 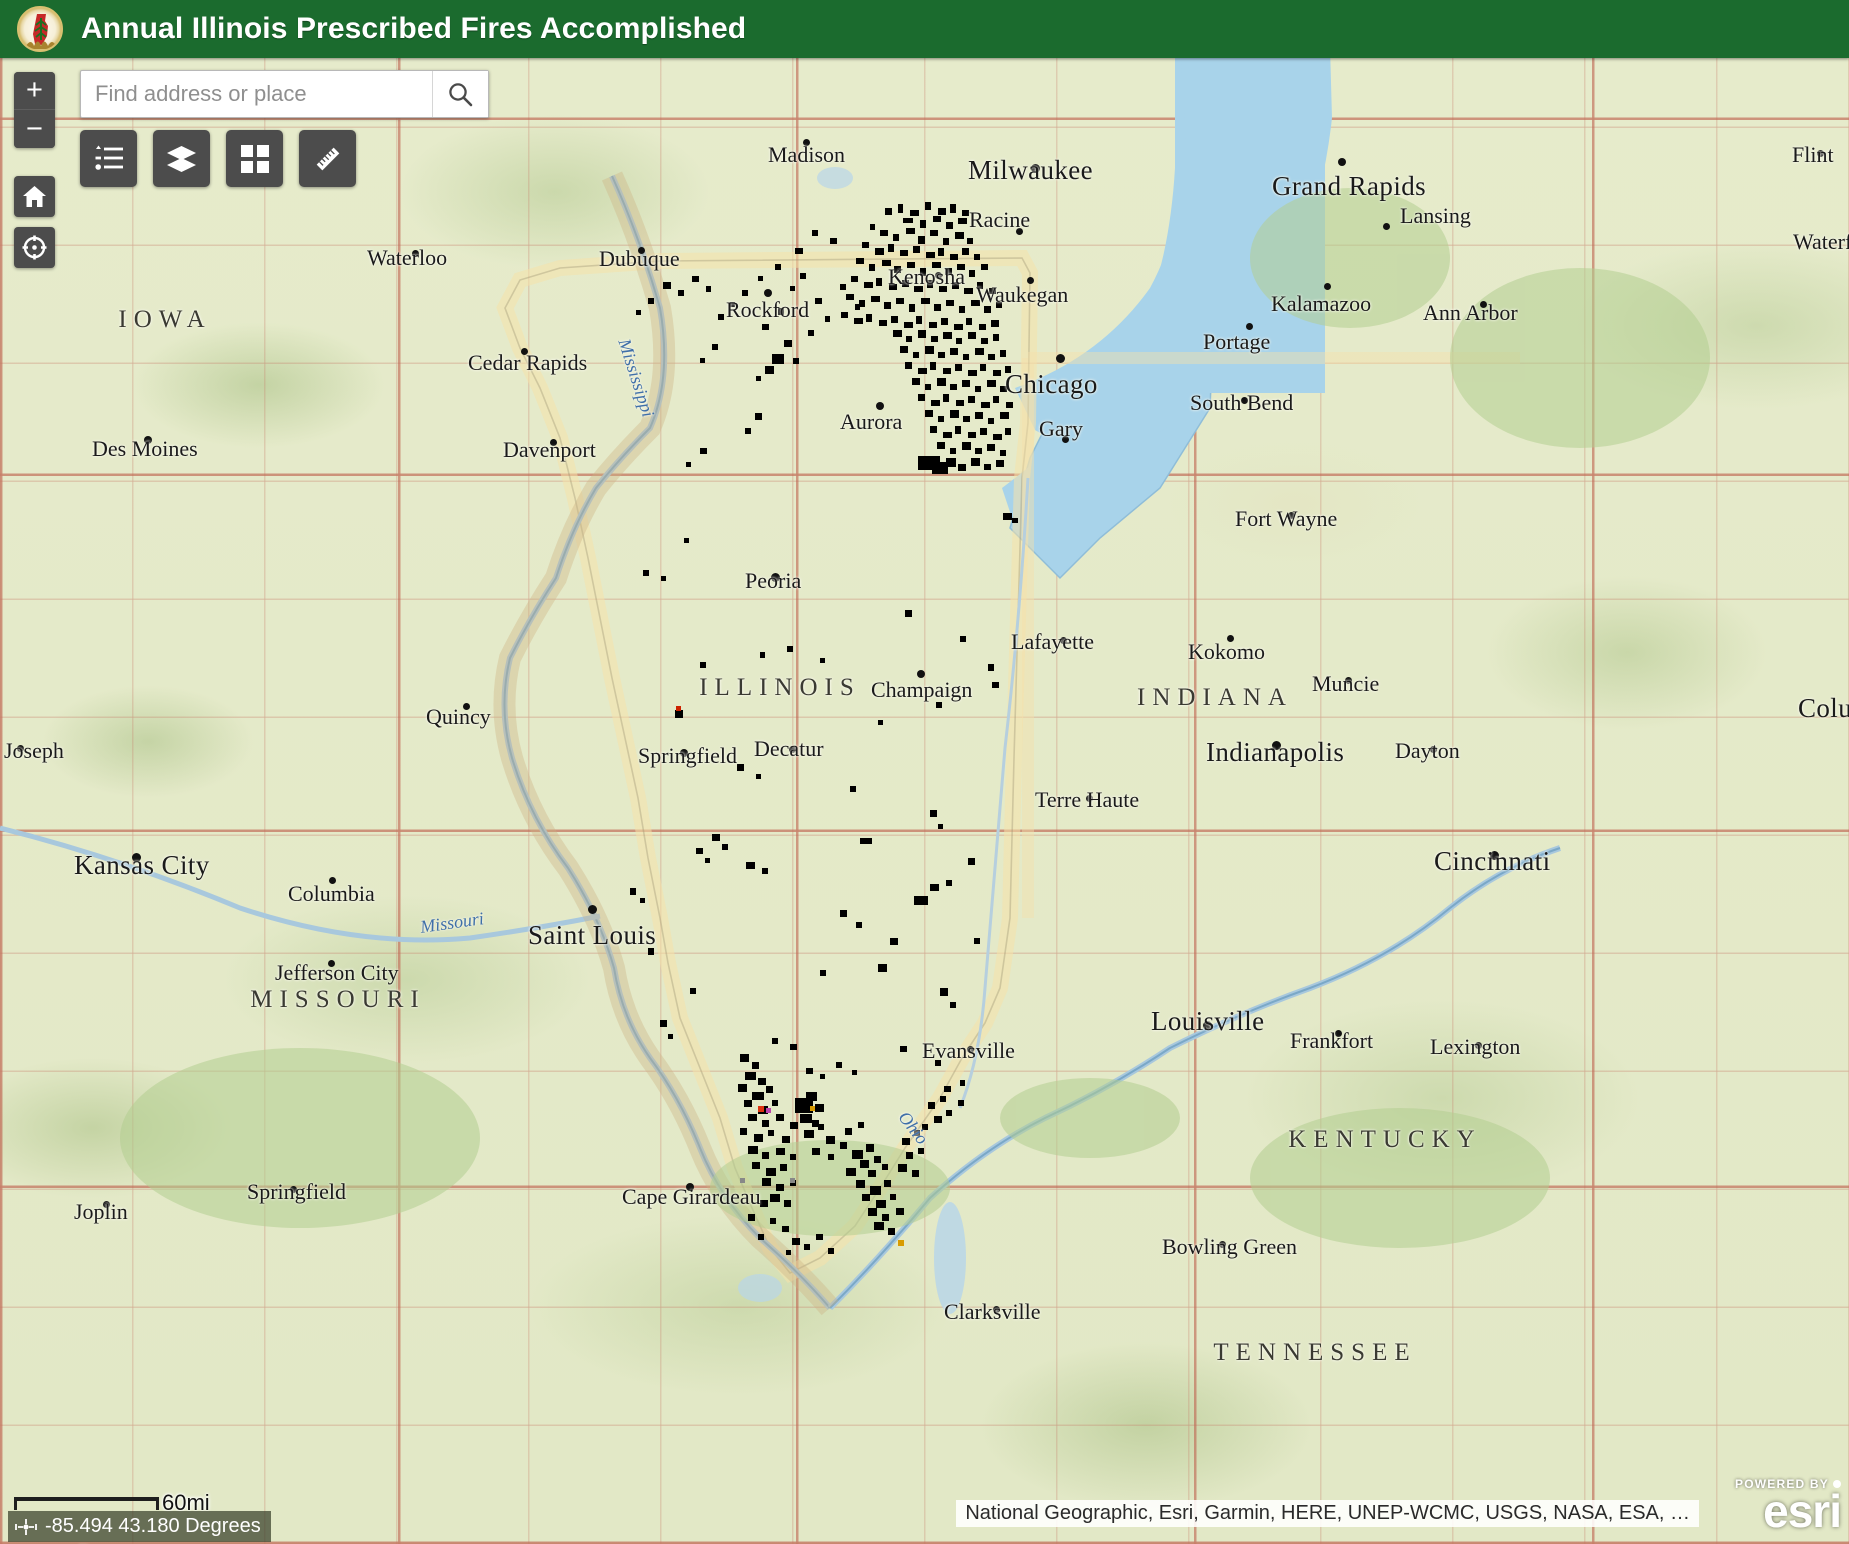 I want to click on home-icon, so click(x=34, y=196).